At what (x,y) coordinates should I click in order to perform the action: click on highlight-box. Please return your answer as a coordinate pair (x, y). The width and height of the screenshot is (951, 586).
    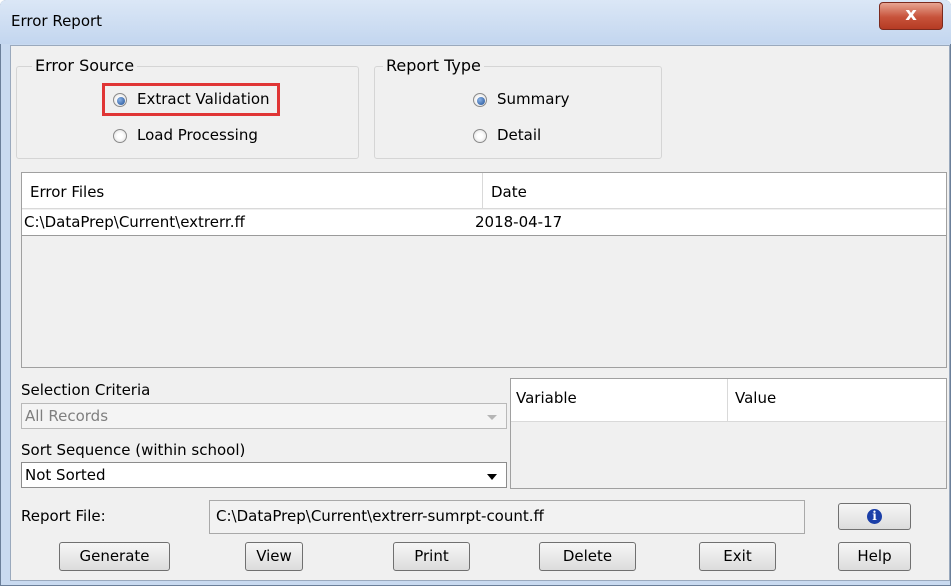
    Looking at the image, I should click on (191, 99).